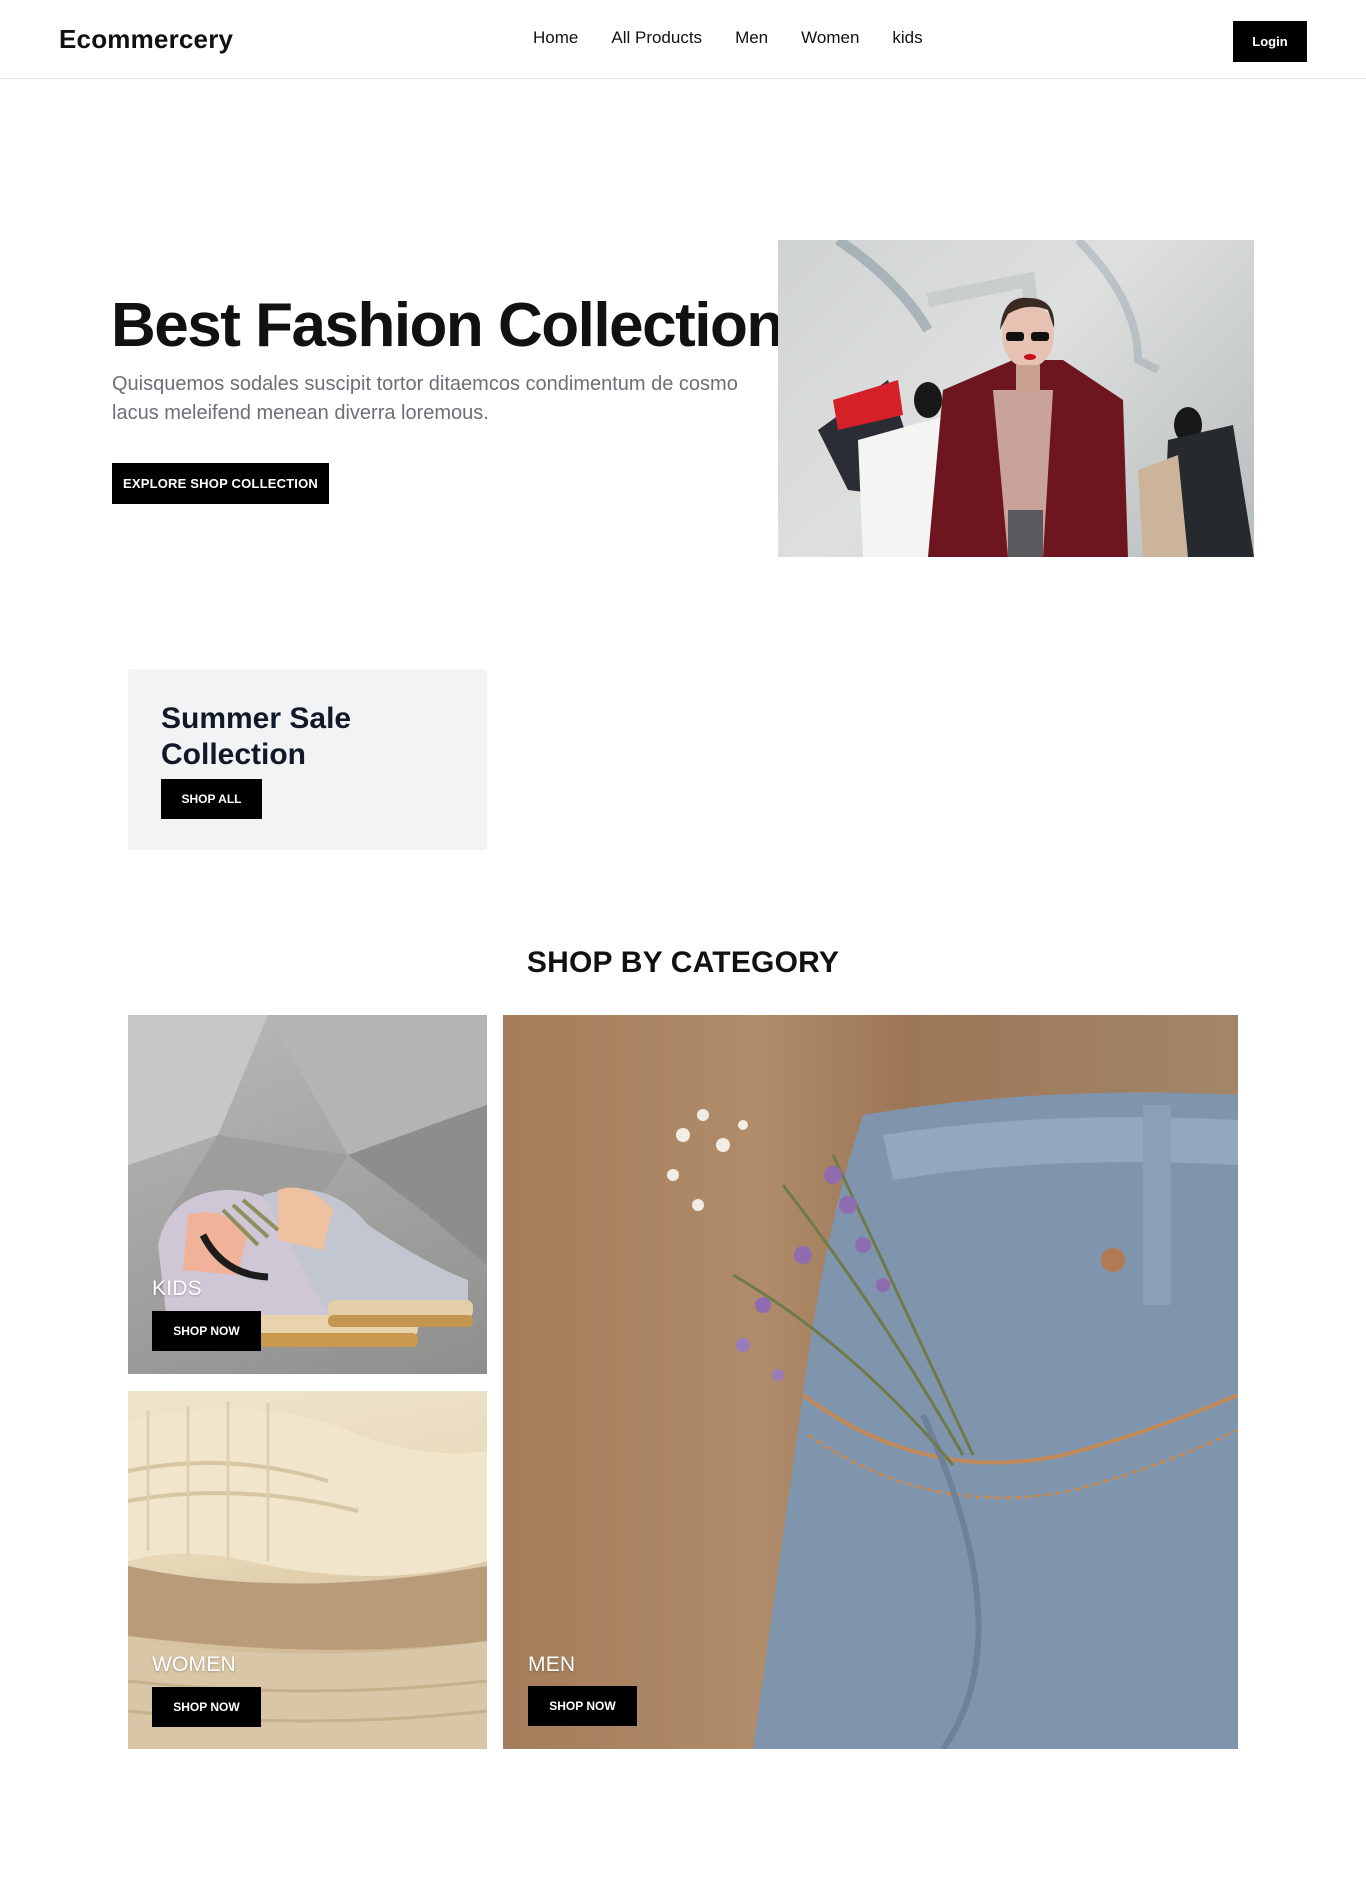 The width and height of the screenshot is (1366, 1894). What do you see at coordinates (194, 1664) in the screenshot?
I see `women-label: WOMEN` at bounding box center [194, 1664].